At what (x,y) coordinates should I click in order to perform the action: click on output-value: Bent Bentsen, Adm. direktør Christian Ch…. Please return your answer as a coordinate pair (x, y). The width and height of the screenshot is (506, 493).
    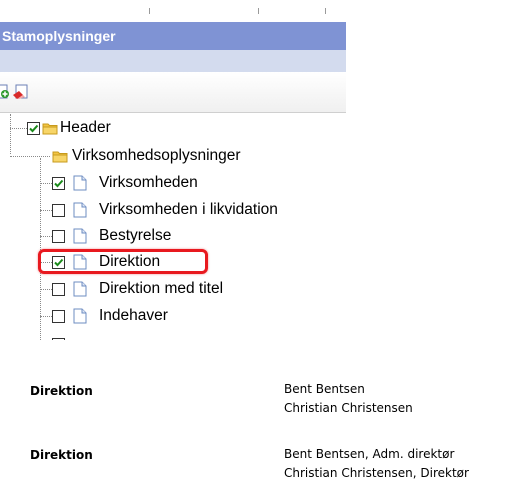
    Looking at the image, I should click on (376, 464).